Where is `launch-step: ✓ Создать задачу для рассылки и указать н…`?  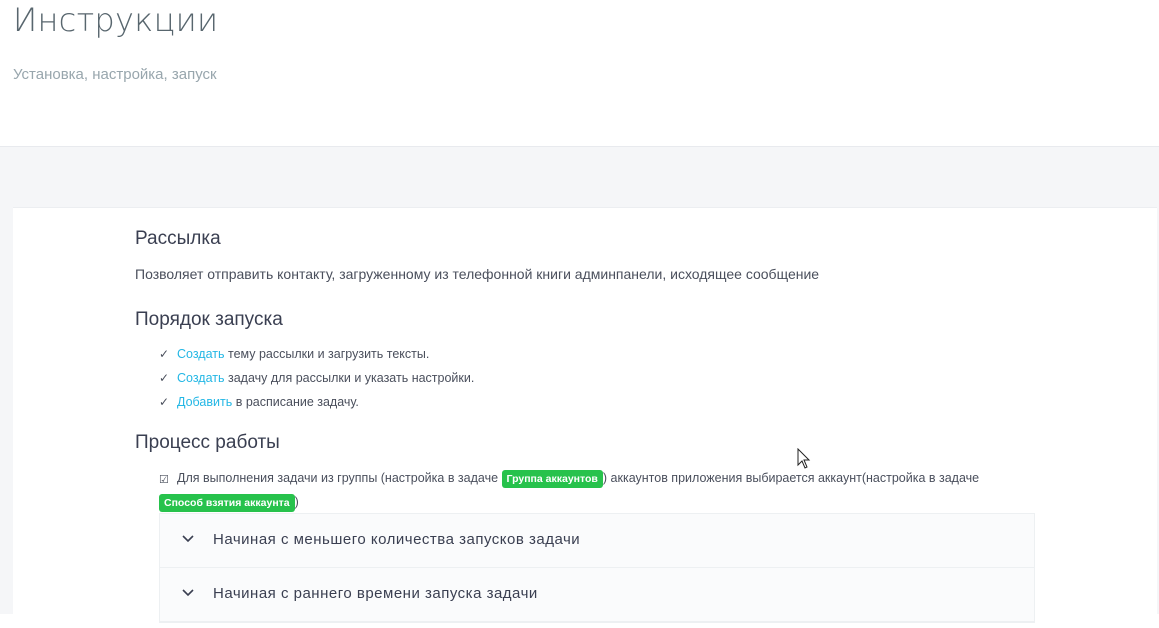 launch-step: ✓ Создать задачу для рассылки и указать н… is located at coordinates (316, 380).